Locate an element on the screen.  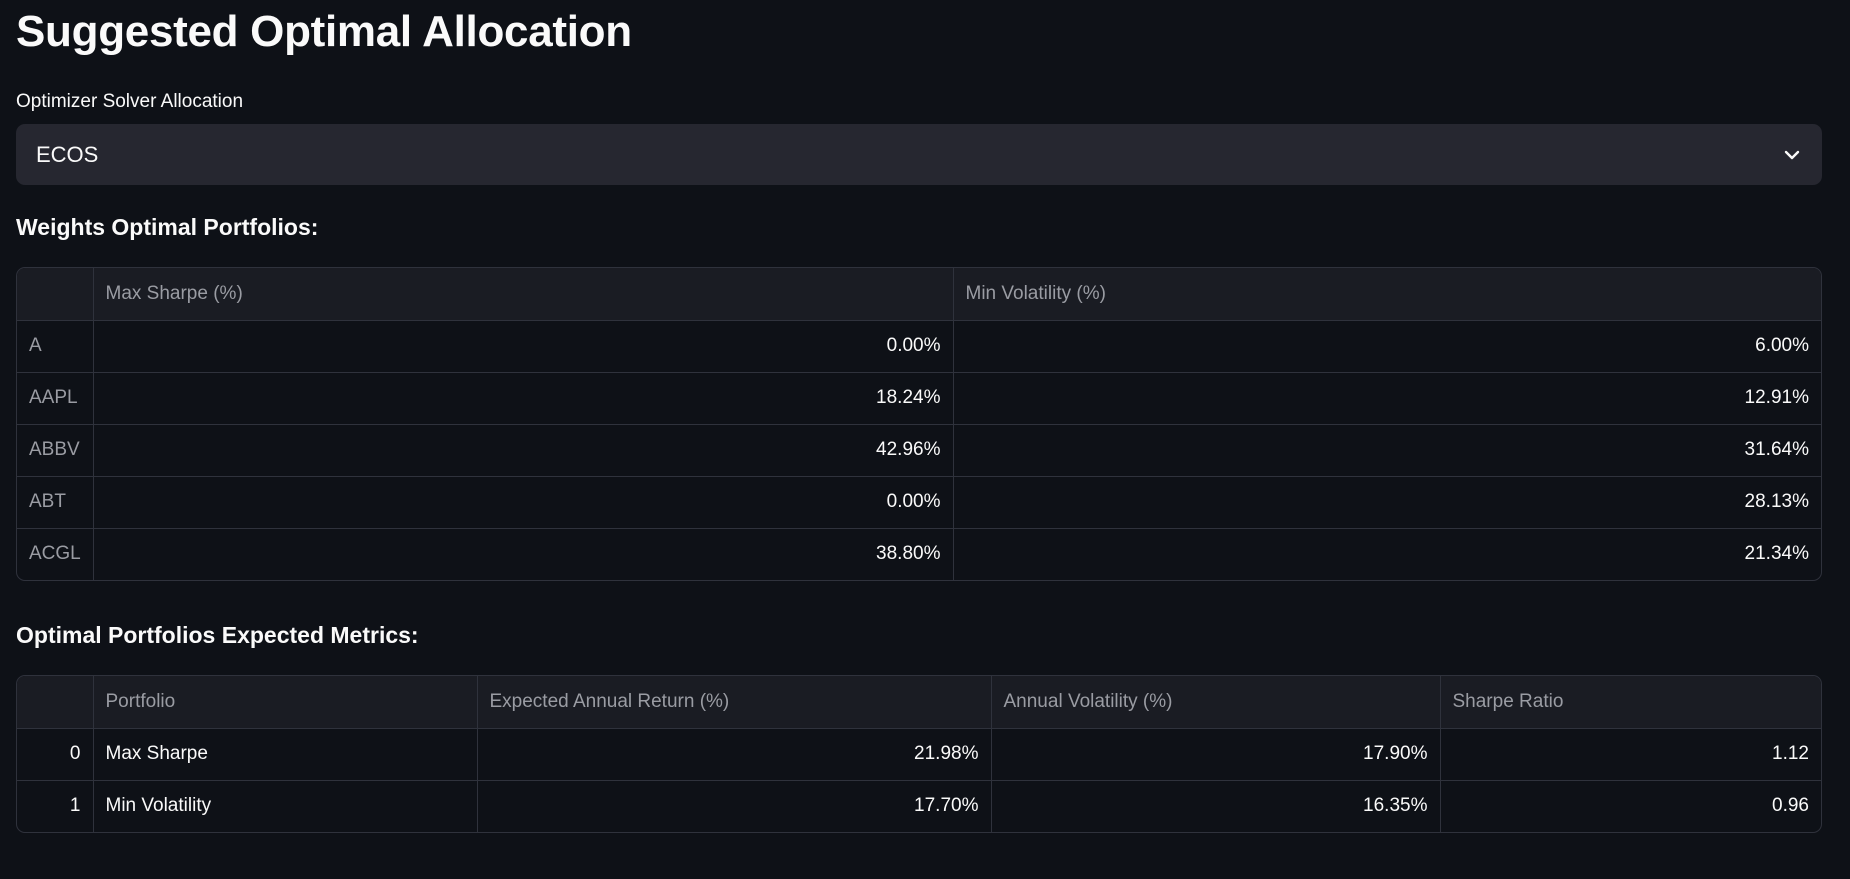
column-header-expected-return: Expected Annual Return (%) is located at coordinates (734, 702).